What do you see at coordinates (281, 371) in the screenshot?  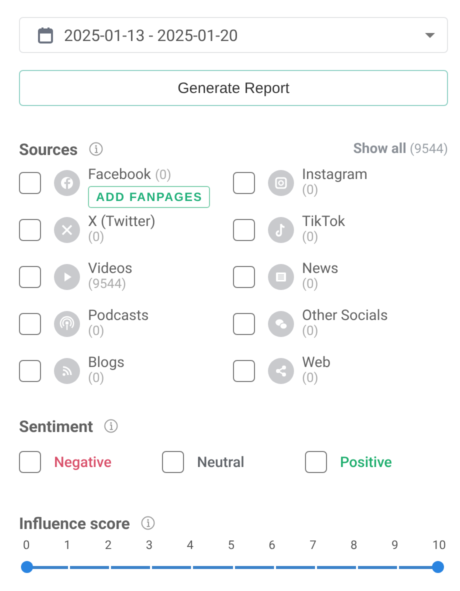 I see `share-icon` at bounding box center [281, 371].